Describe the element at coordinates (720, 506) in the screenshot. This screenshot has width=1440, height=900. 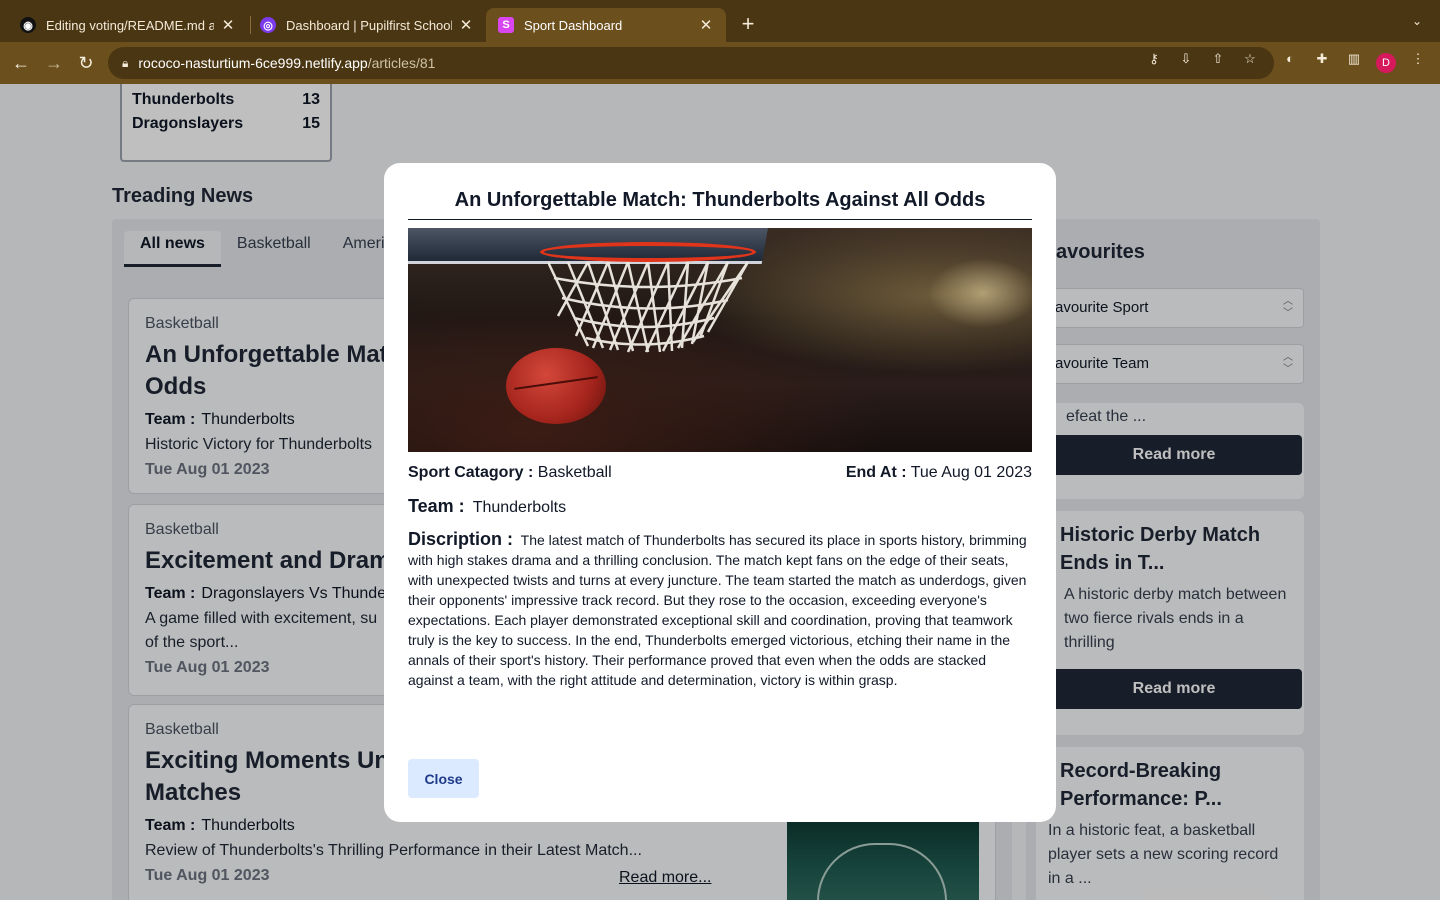
I see `modal-team: Team : Thunderbolts` at that location.